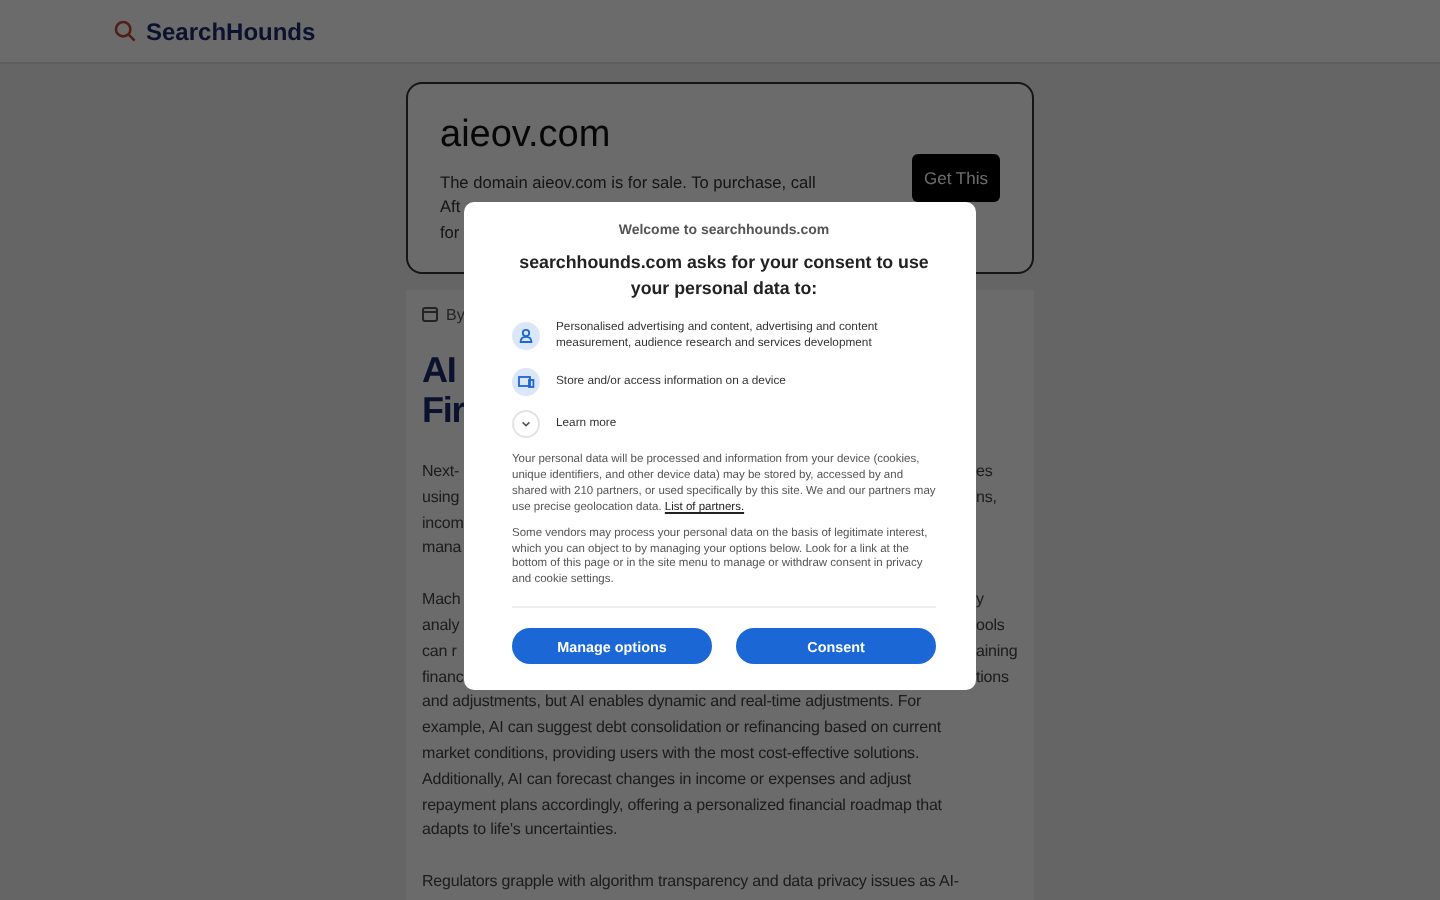  What do you see at coordinates (681, 728) in the screenshot?
I see `article-text: example, AI can suggest debt consolidation or refinancing based on current` at bounding box center [681, 728].